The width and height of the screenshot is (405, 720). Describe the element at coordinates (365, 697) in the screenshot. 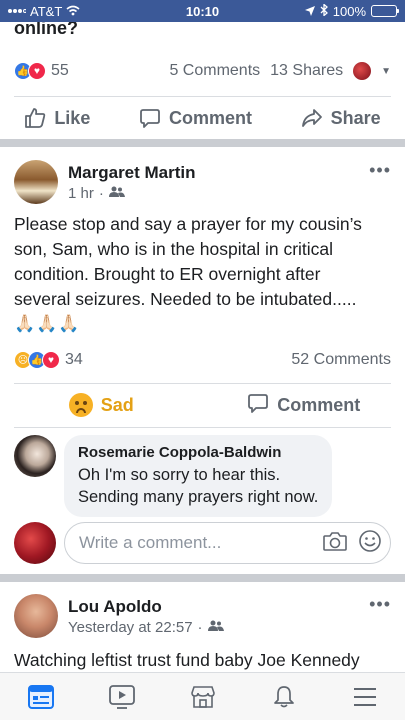

I see `menu-icon` at that location.